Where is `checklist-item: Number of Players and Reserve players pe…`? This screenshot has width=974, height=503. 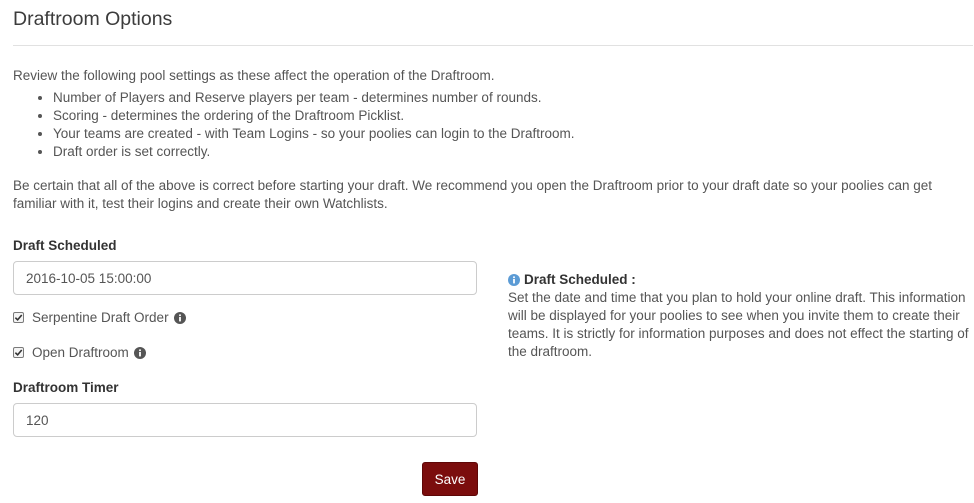 checklist-item: Number of Players and Reserve players pe… is located at coordinates (314, 98).